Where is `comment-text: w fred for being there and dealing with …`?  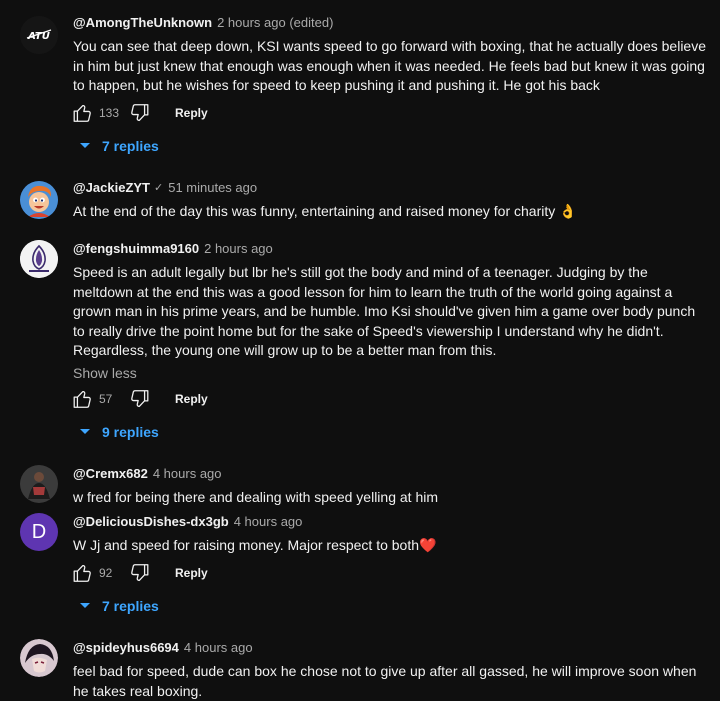 comment-text: w fred for being there and dealing with … is located at coordinates (255, 497).